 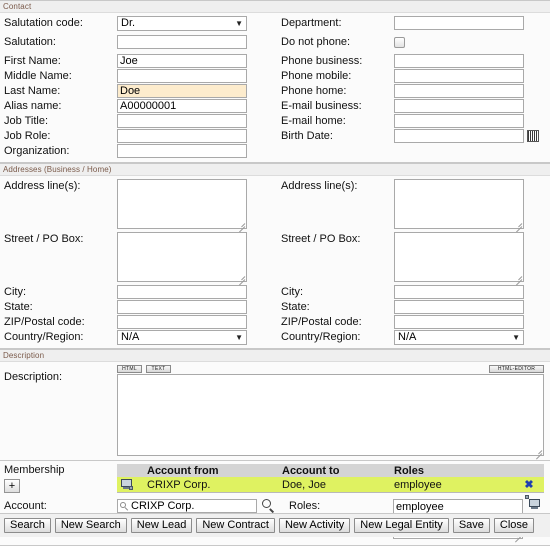 I want to click on delete-membership-button: ✖, so click(x=529, y=485).